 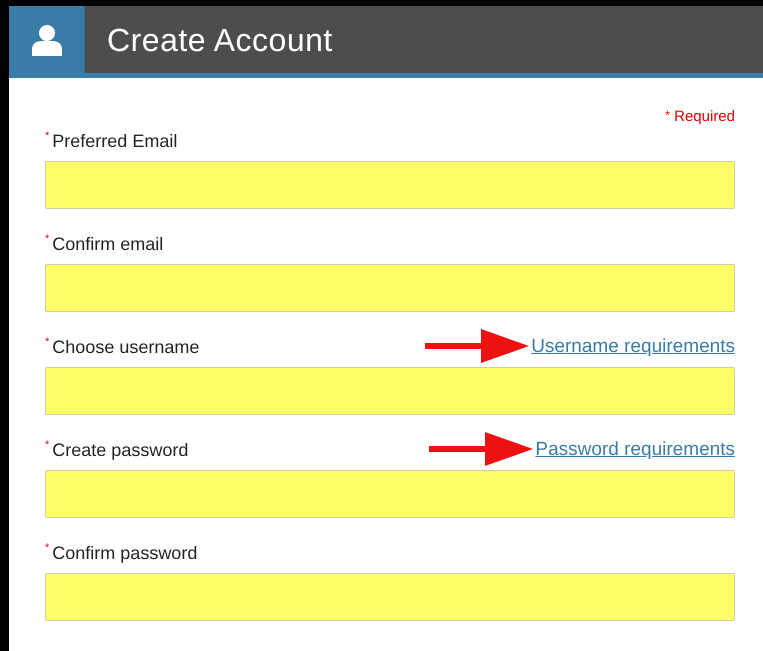 What do you see at coordinates (104, 244) in the screenshot?
I see `field-label: * Confirm email` at bounding box center [104, 244].